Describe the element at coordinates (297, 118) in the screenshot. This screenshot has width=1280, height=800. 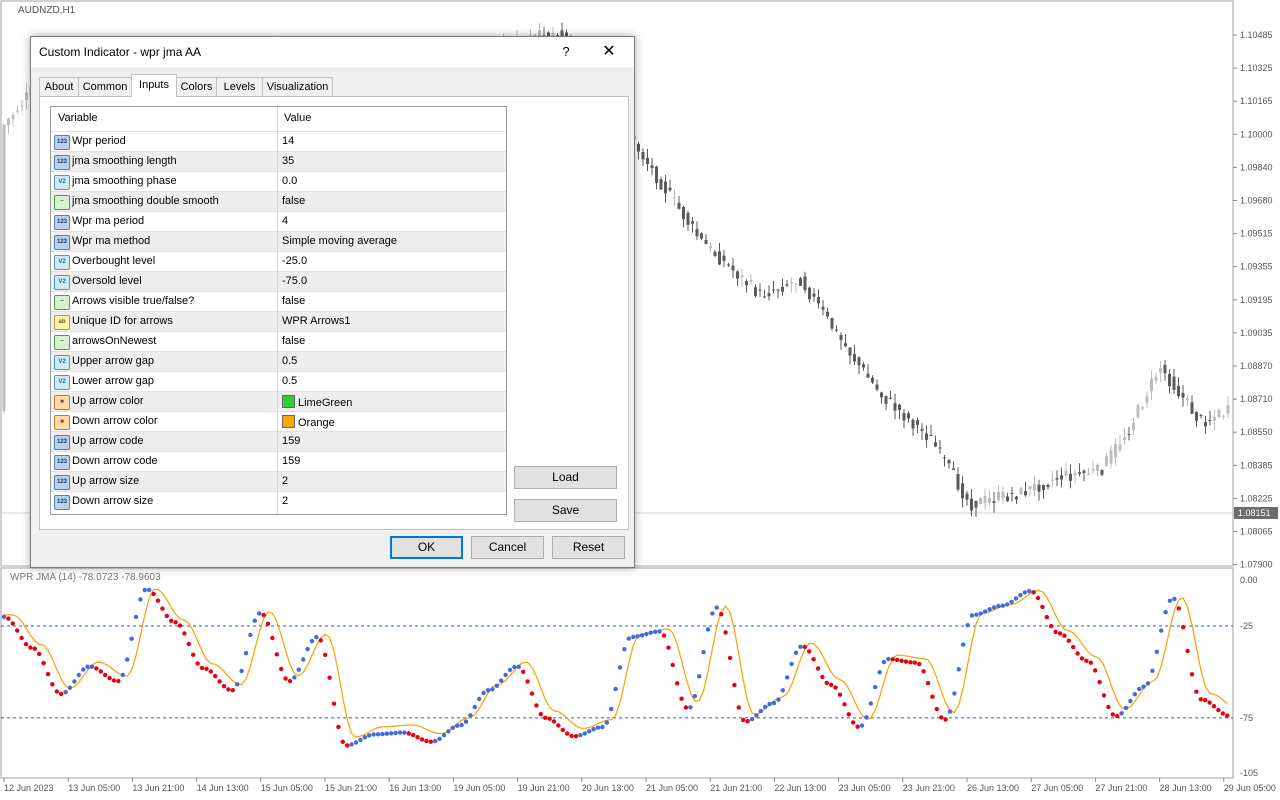
I see `value-column-header: Value` at that location.